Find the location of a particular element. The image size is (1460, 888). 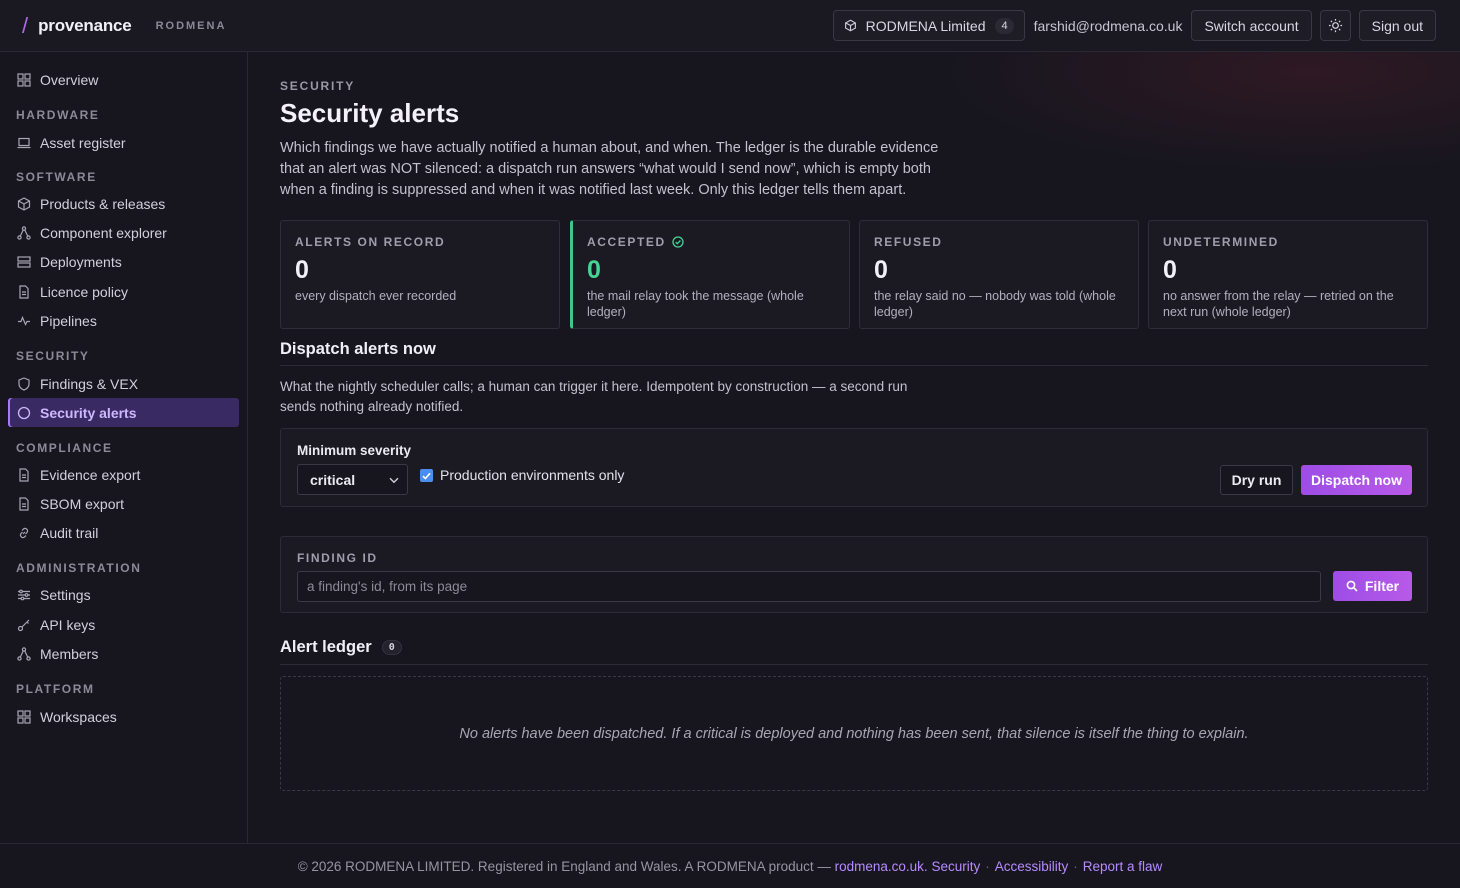

sidebar-item-label: Workspaces is located at coordinates (78, 716).